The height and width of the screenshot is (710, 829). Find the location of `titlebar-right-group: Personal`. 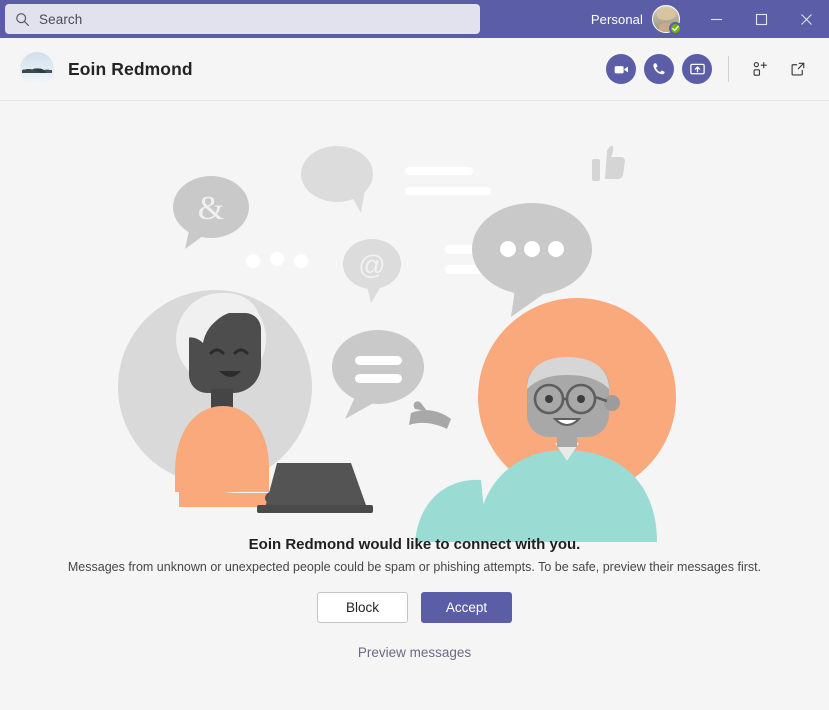

titlebar-right-group: Personal is located at coordinates (710, 19).